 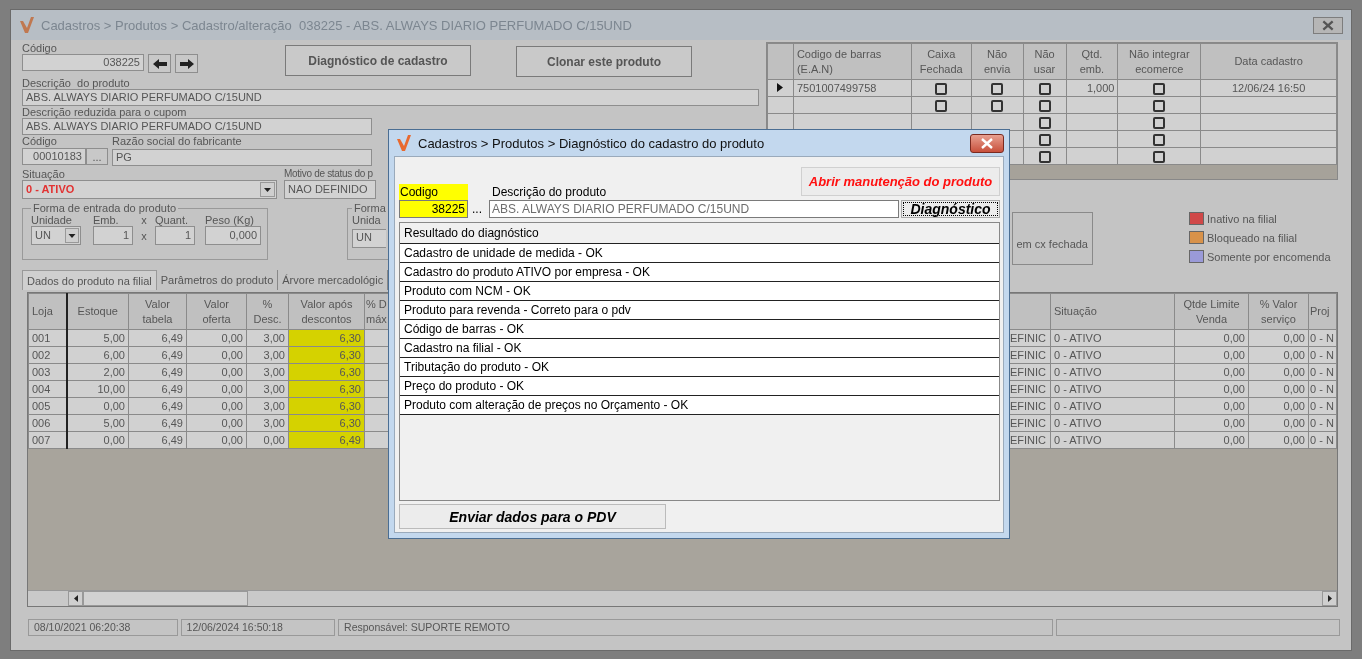 What do you see at coordinates (367, 220) in the screenshot?
I see `field-label: Unida` at bounding box center [367, 220].